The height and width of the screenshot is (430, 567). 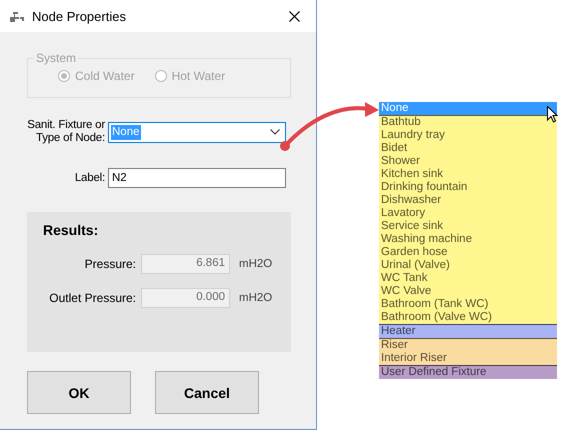 I want to click on list-option: Kitchen sink, so click(x=468, y=174).